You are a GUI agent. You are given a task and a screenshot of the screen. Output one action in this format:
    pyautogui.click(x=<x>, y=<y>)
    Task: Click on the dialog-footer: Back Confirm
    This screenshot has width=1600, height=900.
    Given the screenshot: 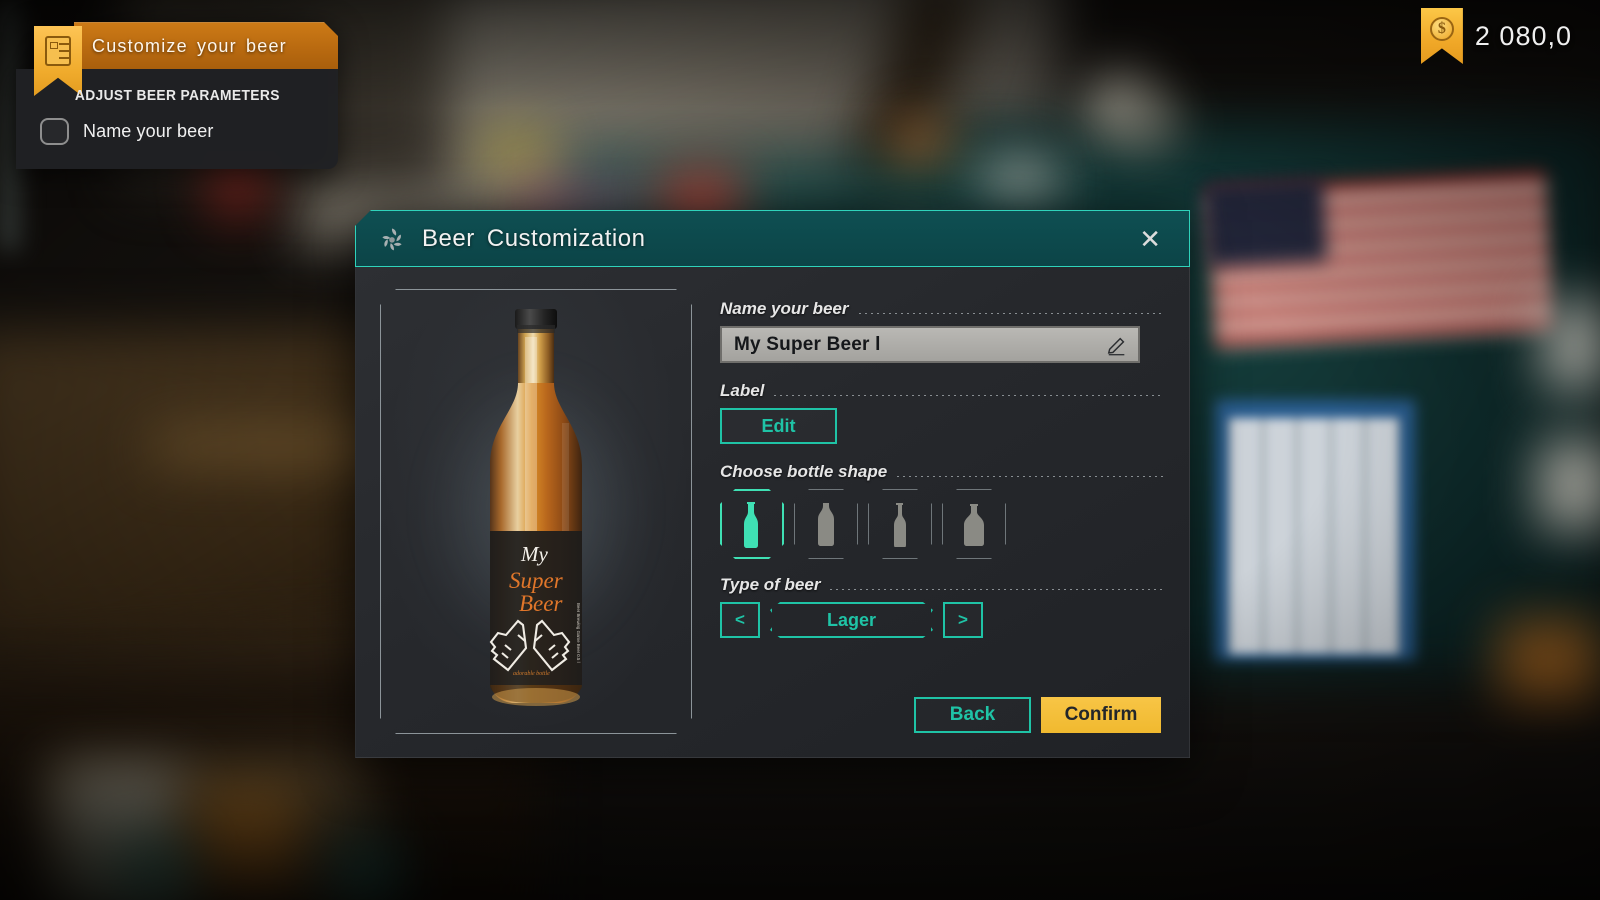 What is the action you would take?
    pyautogui.click(x=941, y=715)
    